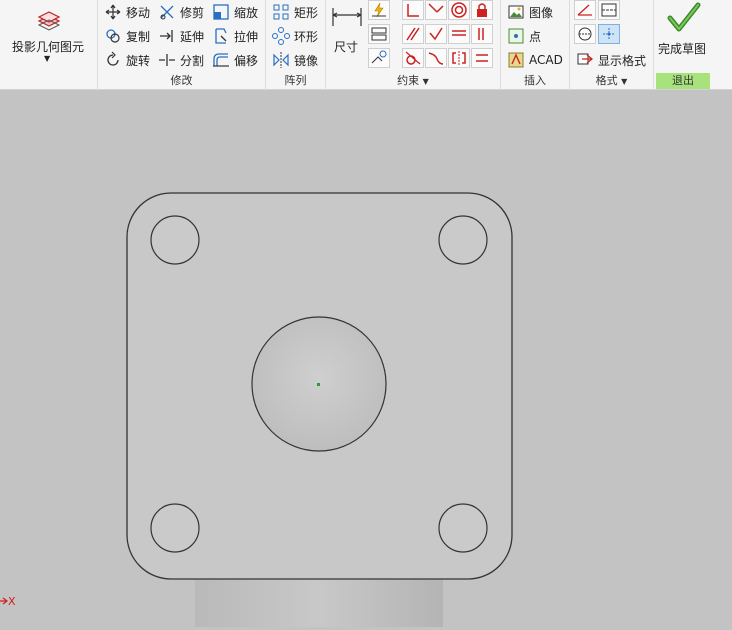  I want to click on bolt-hole-top-left, so click(175, 240).